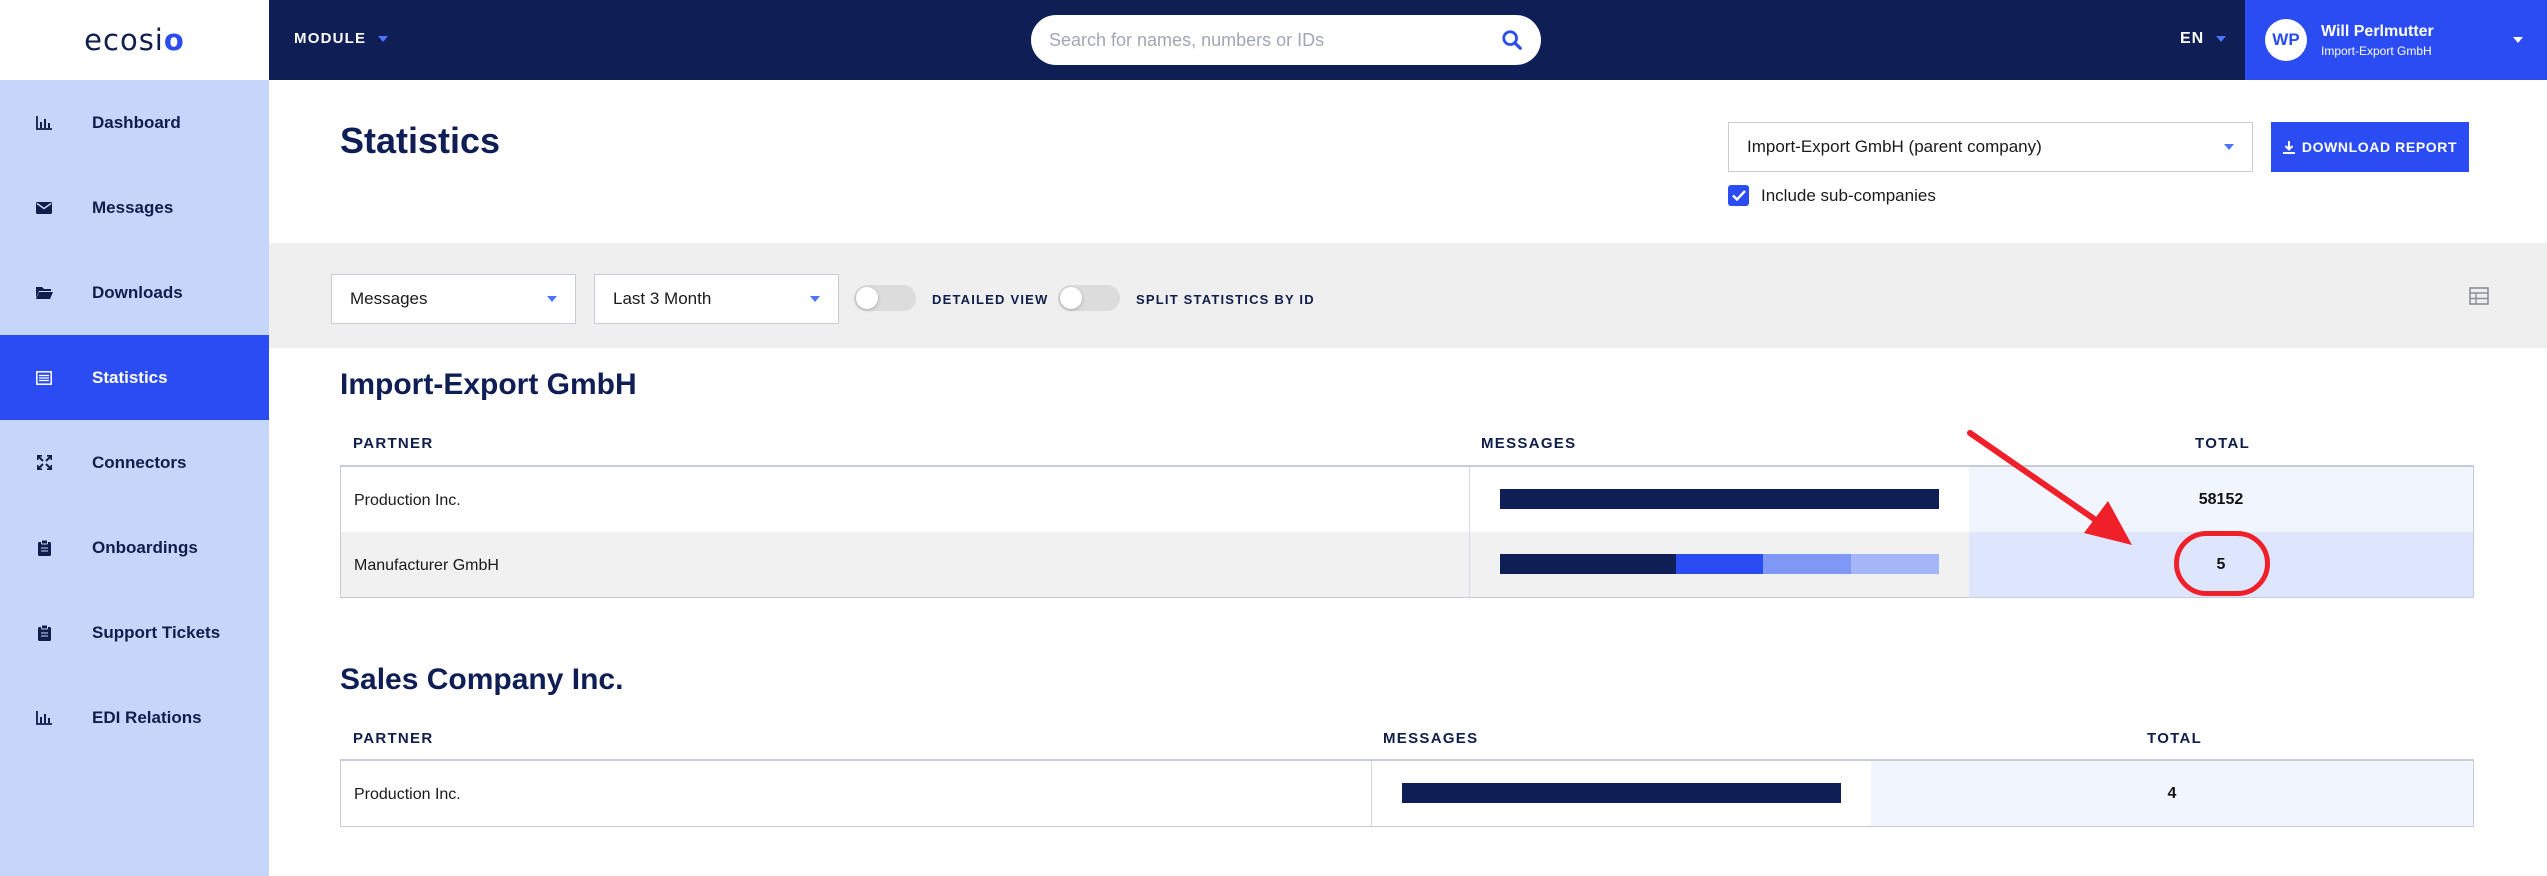  What do you see at coordinates (156, 632) in the screenshot?
I see `sidebar-item-label: Support Tickets` at bounding box center [156, 632].